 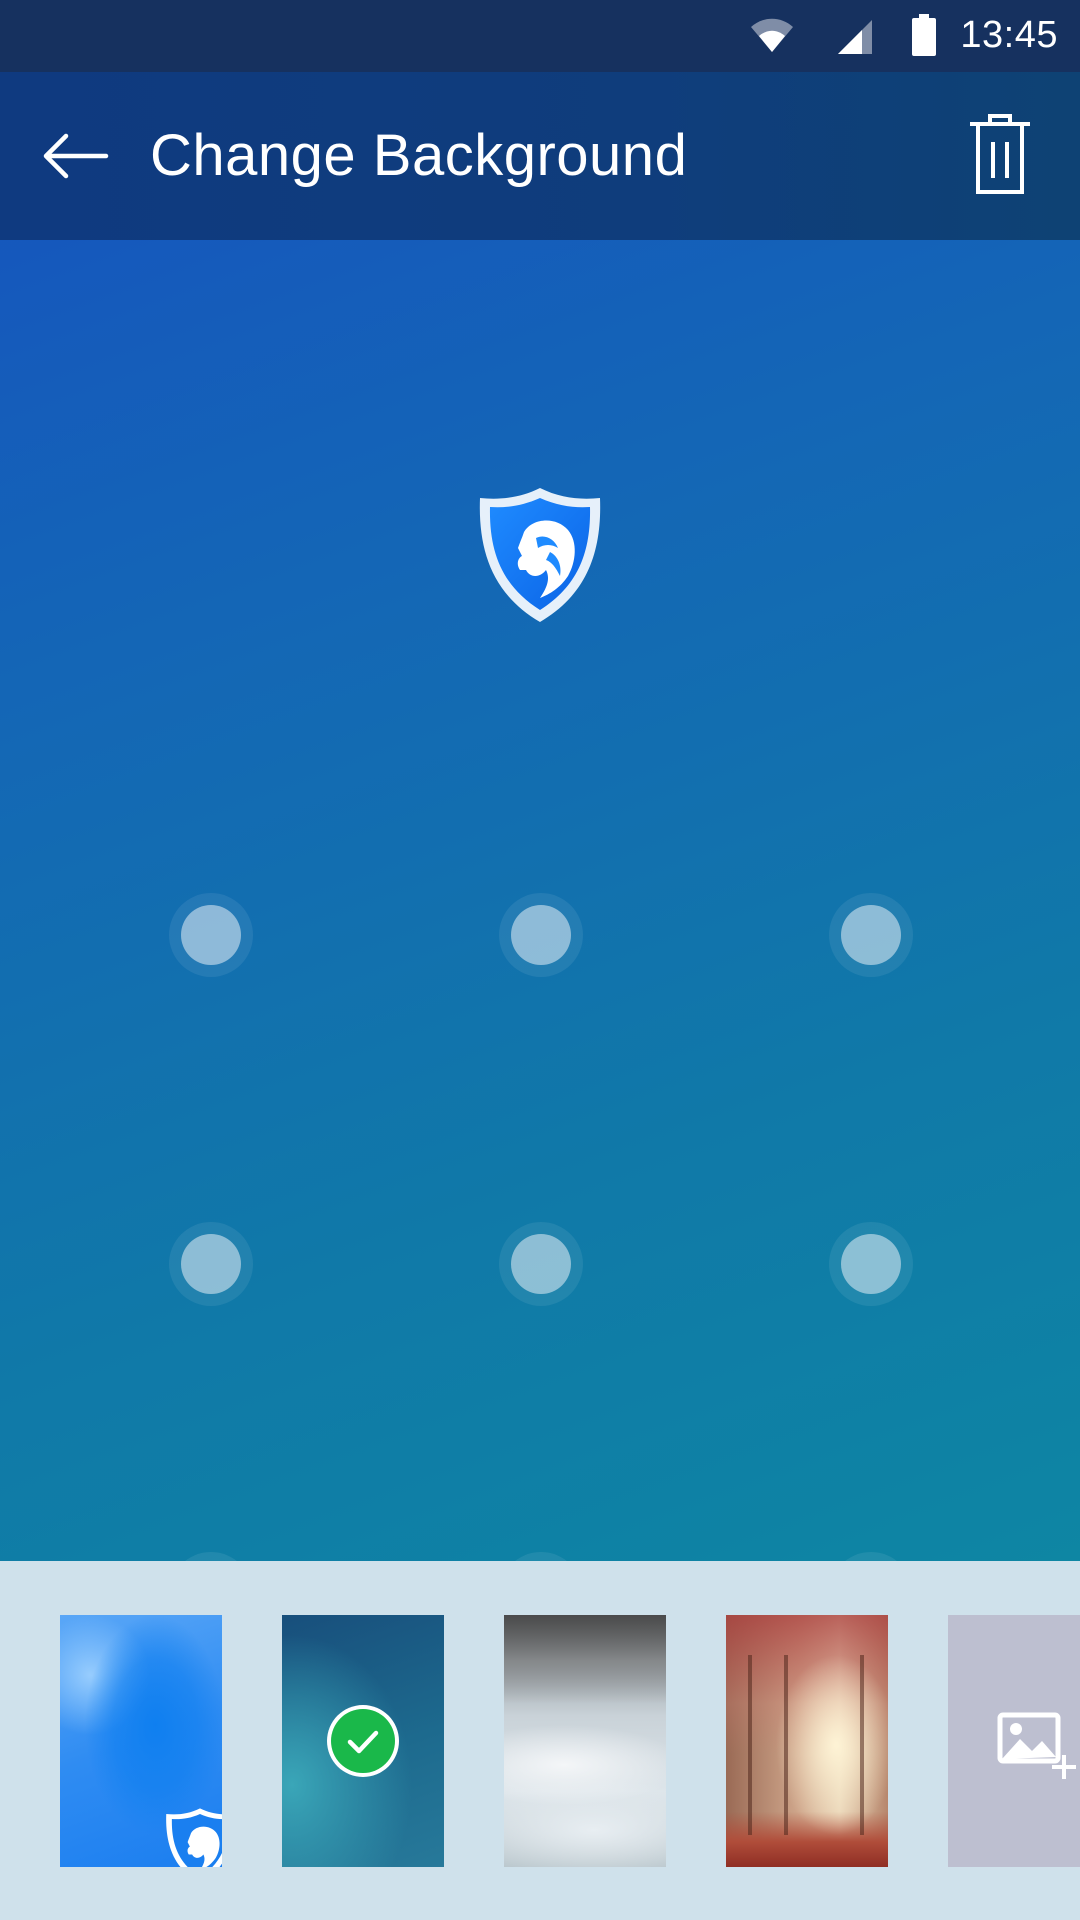 I want to click on trash-icon, so click(x=1000, y=154).